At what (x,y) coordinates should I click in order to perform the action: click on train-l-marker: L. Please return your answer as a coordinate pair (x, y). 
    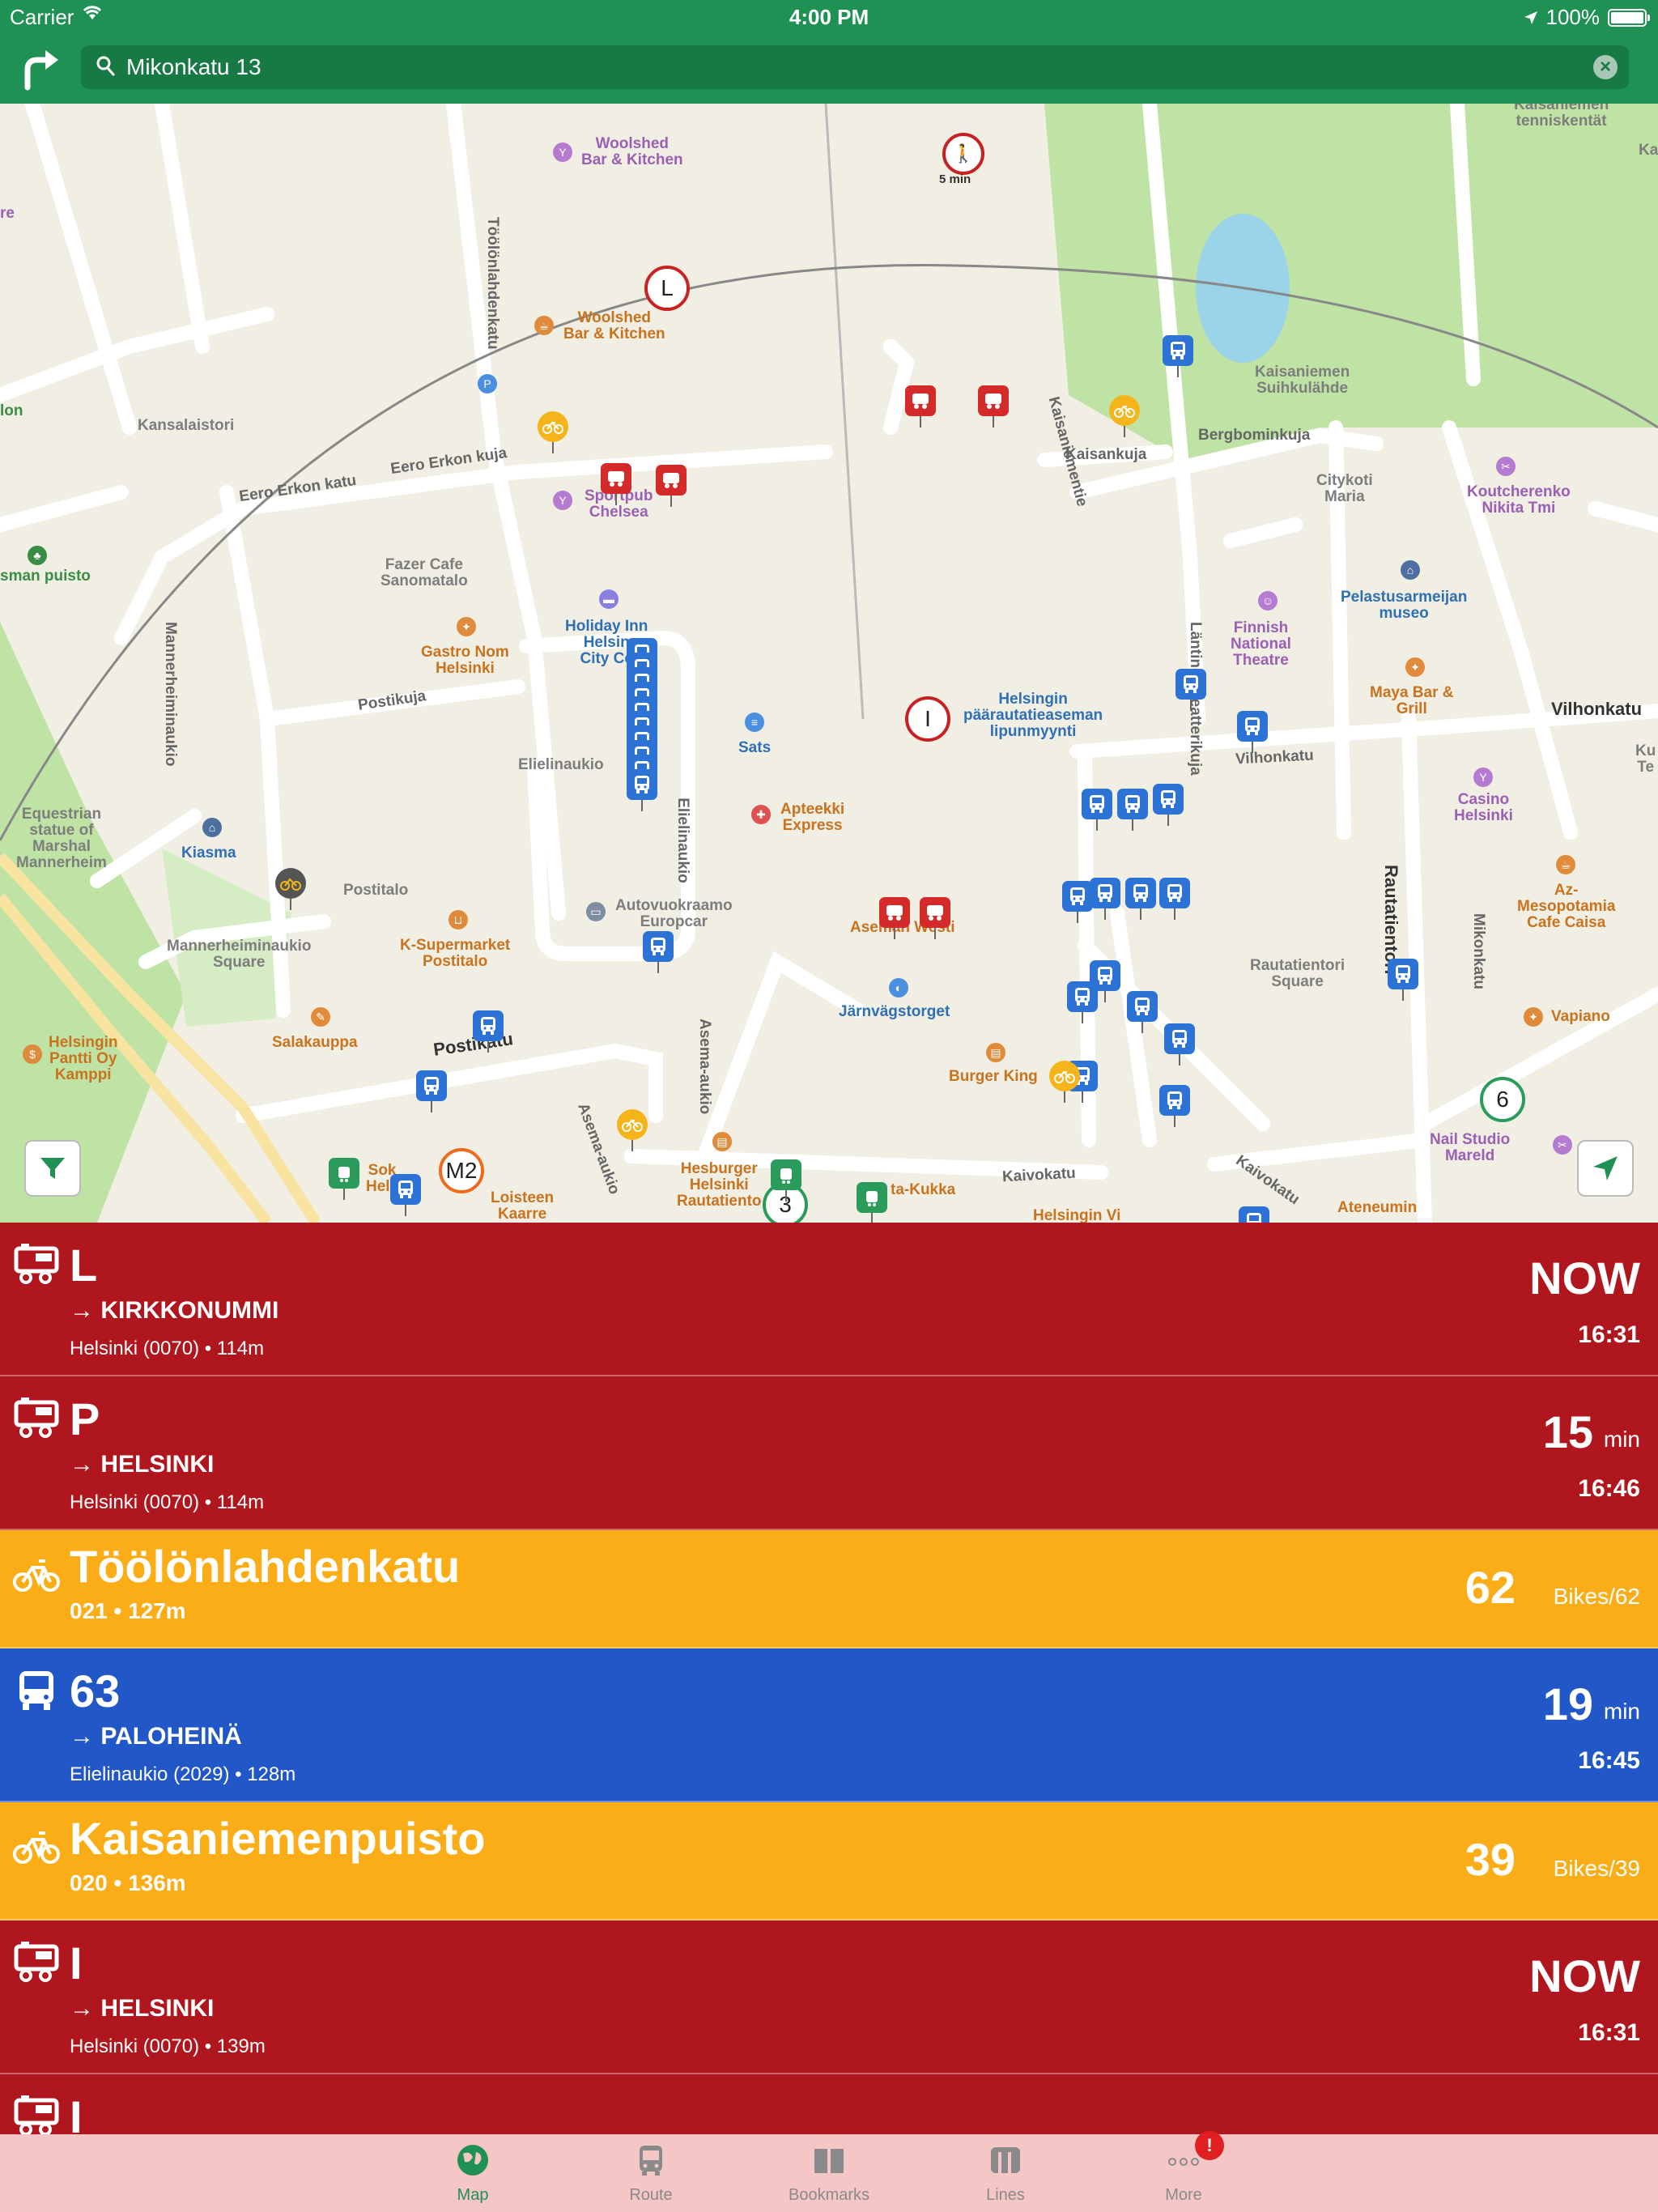
    Looking at the image, I should click on (667, 289).